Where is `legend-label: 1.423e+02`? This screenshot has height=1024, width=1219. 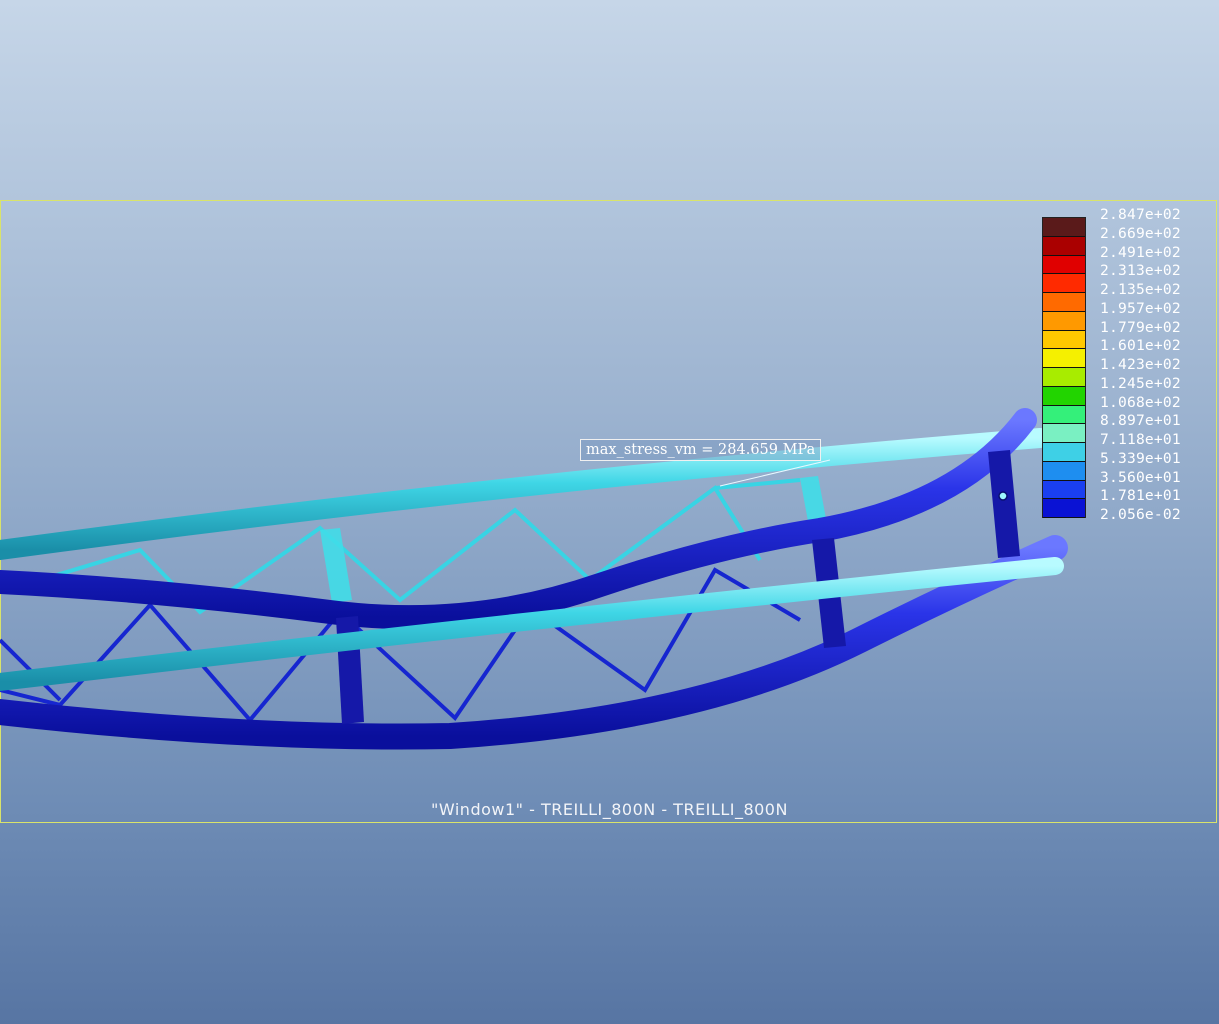
legend-label: 1.423e+02 is located at coordinates (1140, 364).